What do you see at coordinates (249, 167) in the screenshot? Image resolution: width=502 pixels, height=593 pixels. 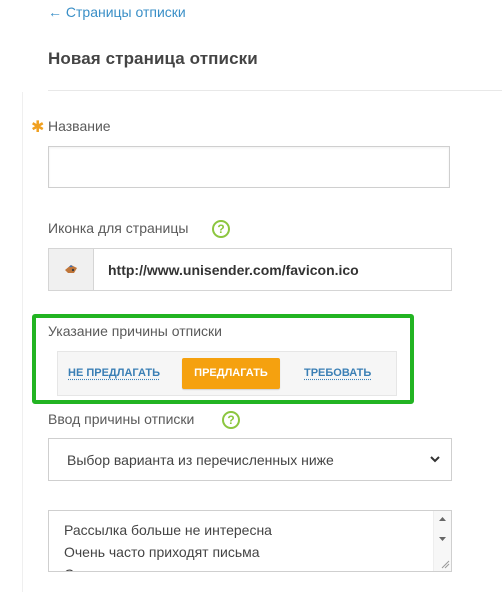 I see `name-input` at bounding box center [249, 167].